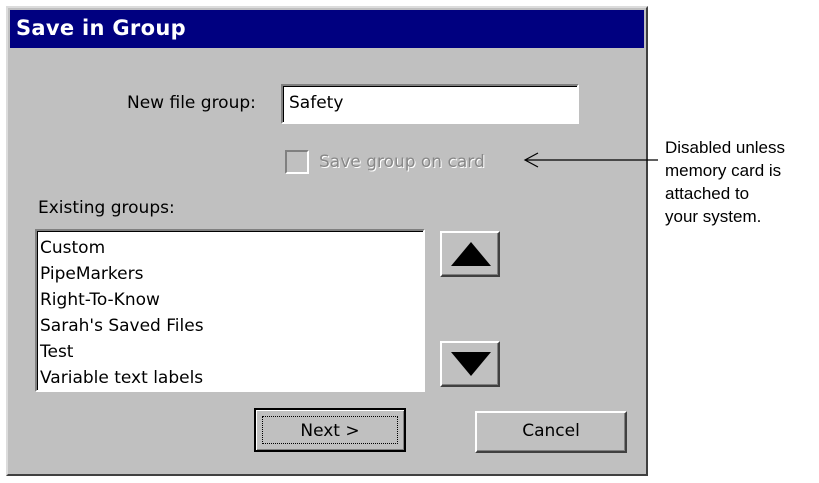  What do you see at coordinates (191, 103) in the screenshot?
I see `new-file-group-label: New file group:` at bounding box center [191, 103].